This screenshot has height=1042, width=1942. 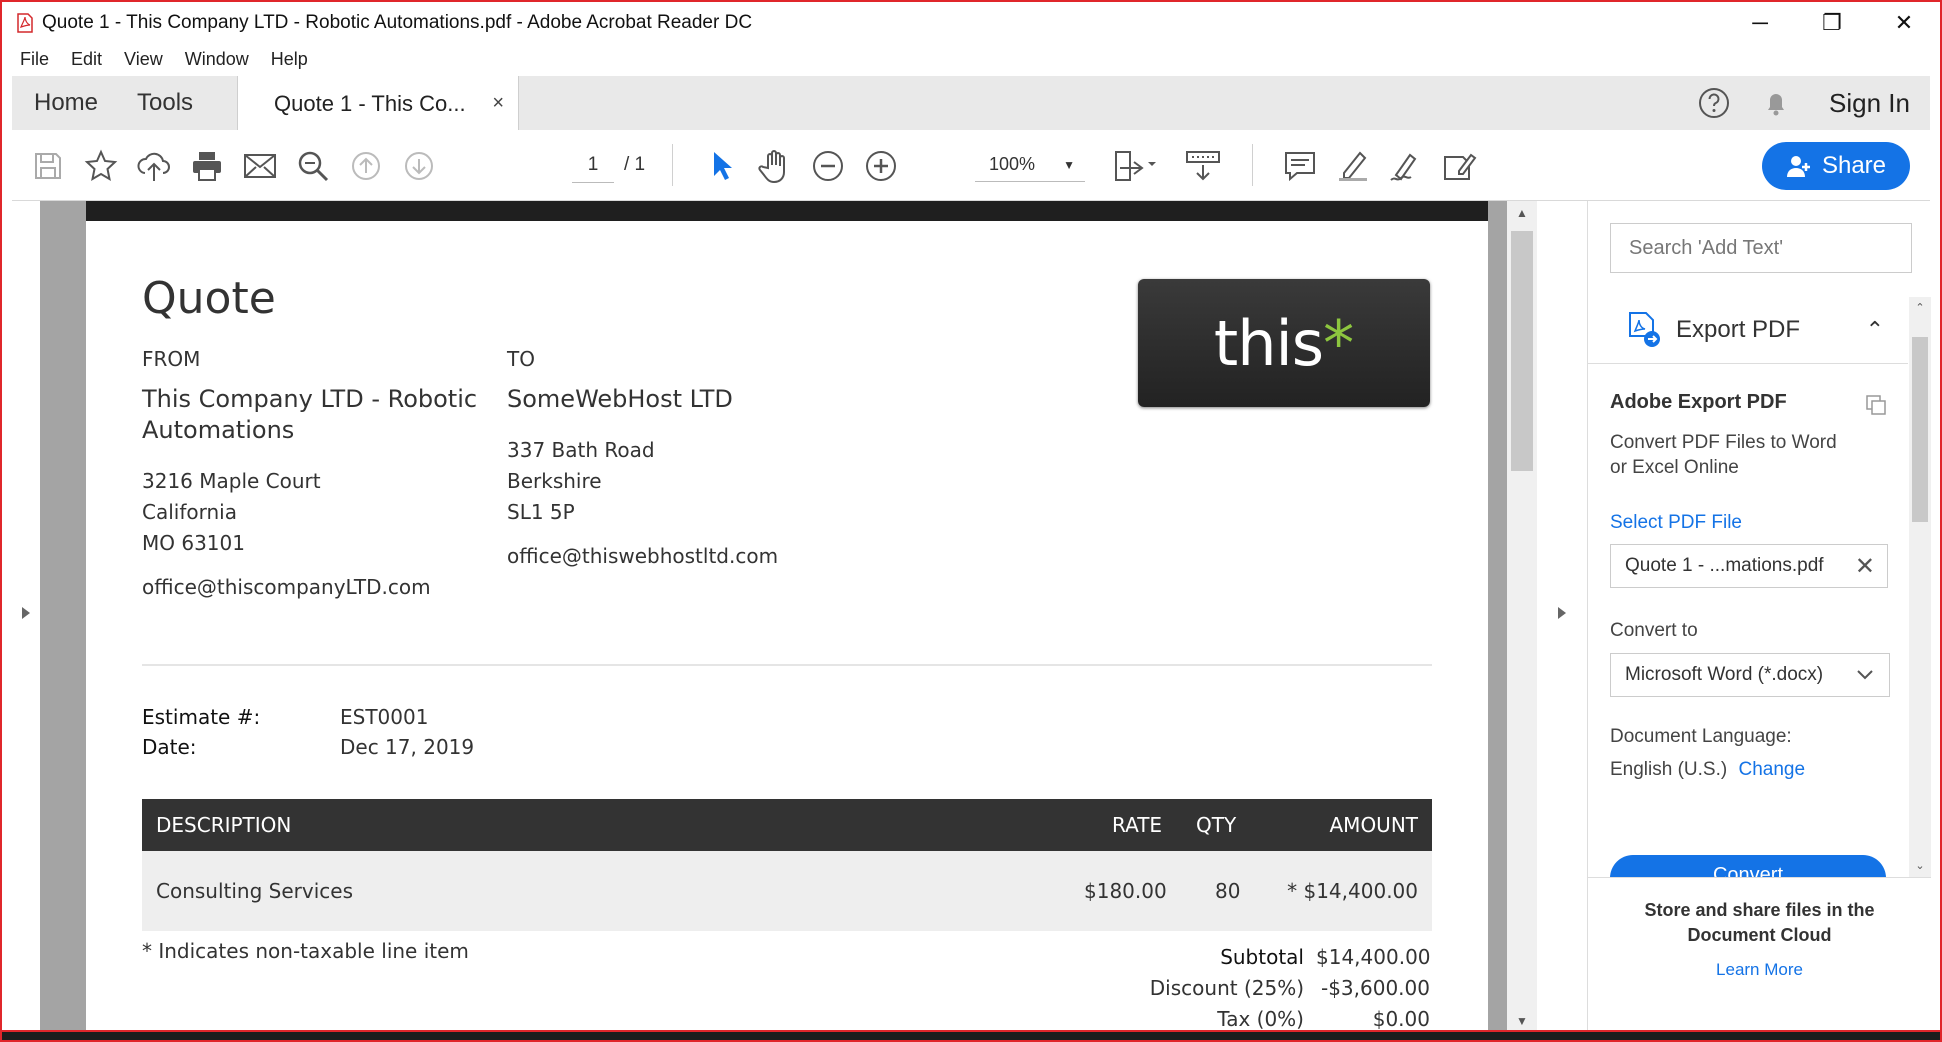 I want to click on window-controls: ─ ❐ ✕, so click(x=1832, y=23).